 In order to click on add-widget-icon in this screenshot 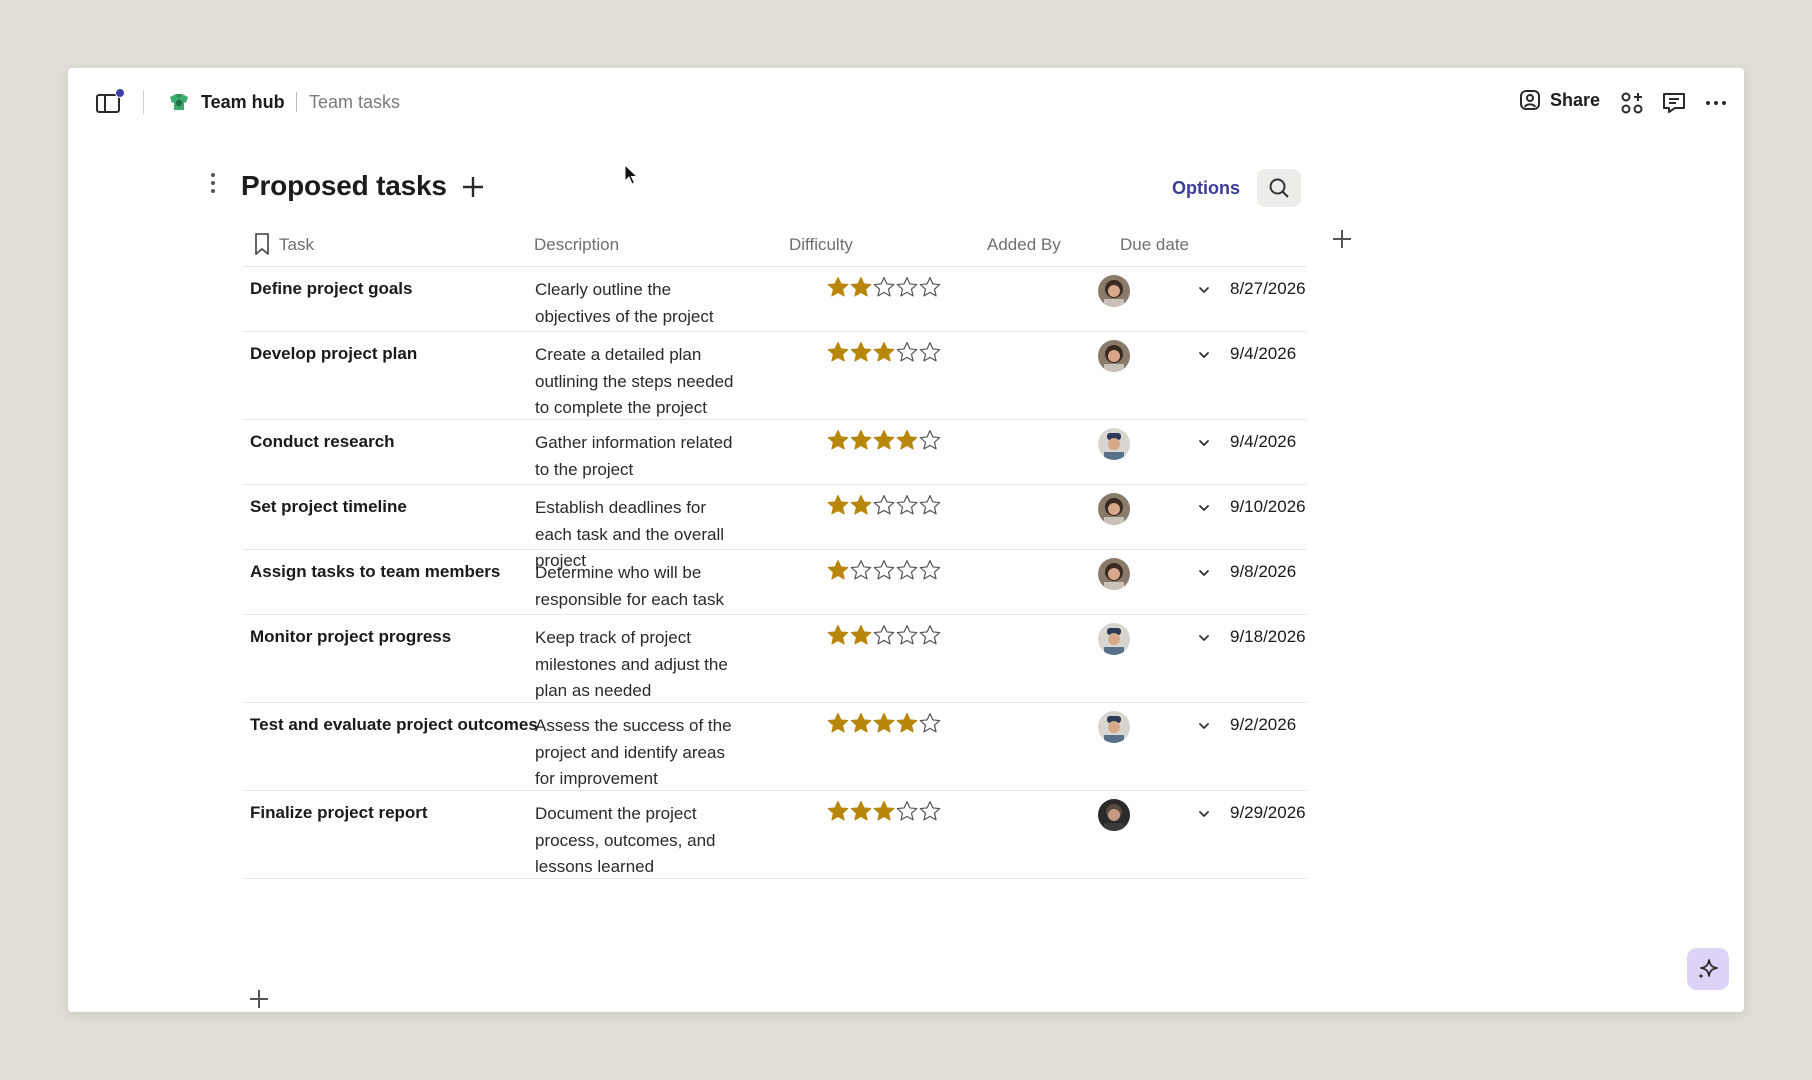, I will do `click(1632, 103)`.